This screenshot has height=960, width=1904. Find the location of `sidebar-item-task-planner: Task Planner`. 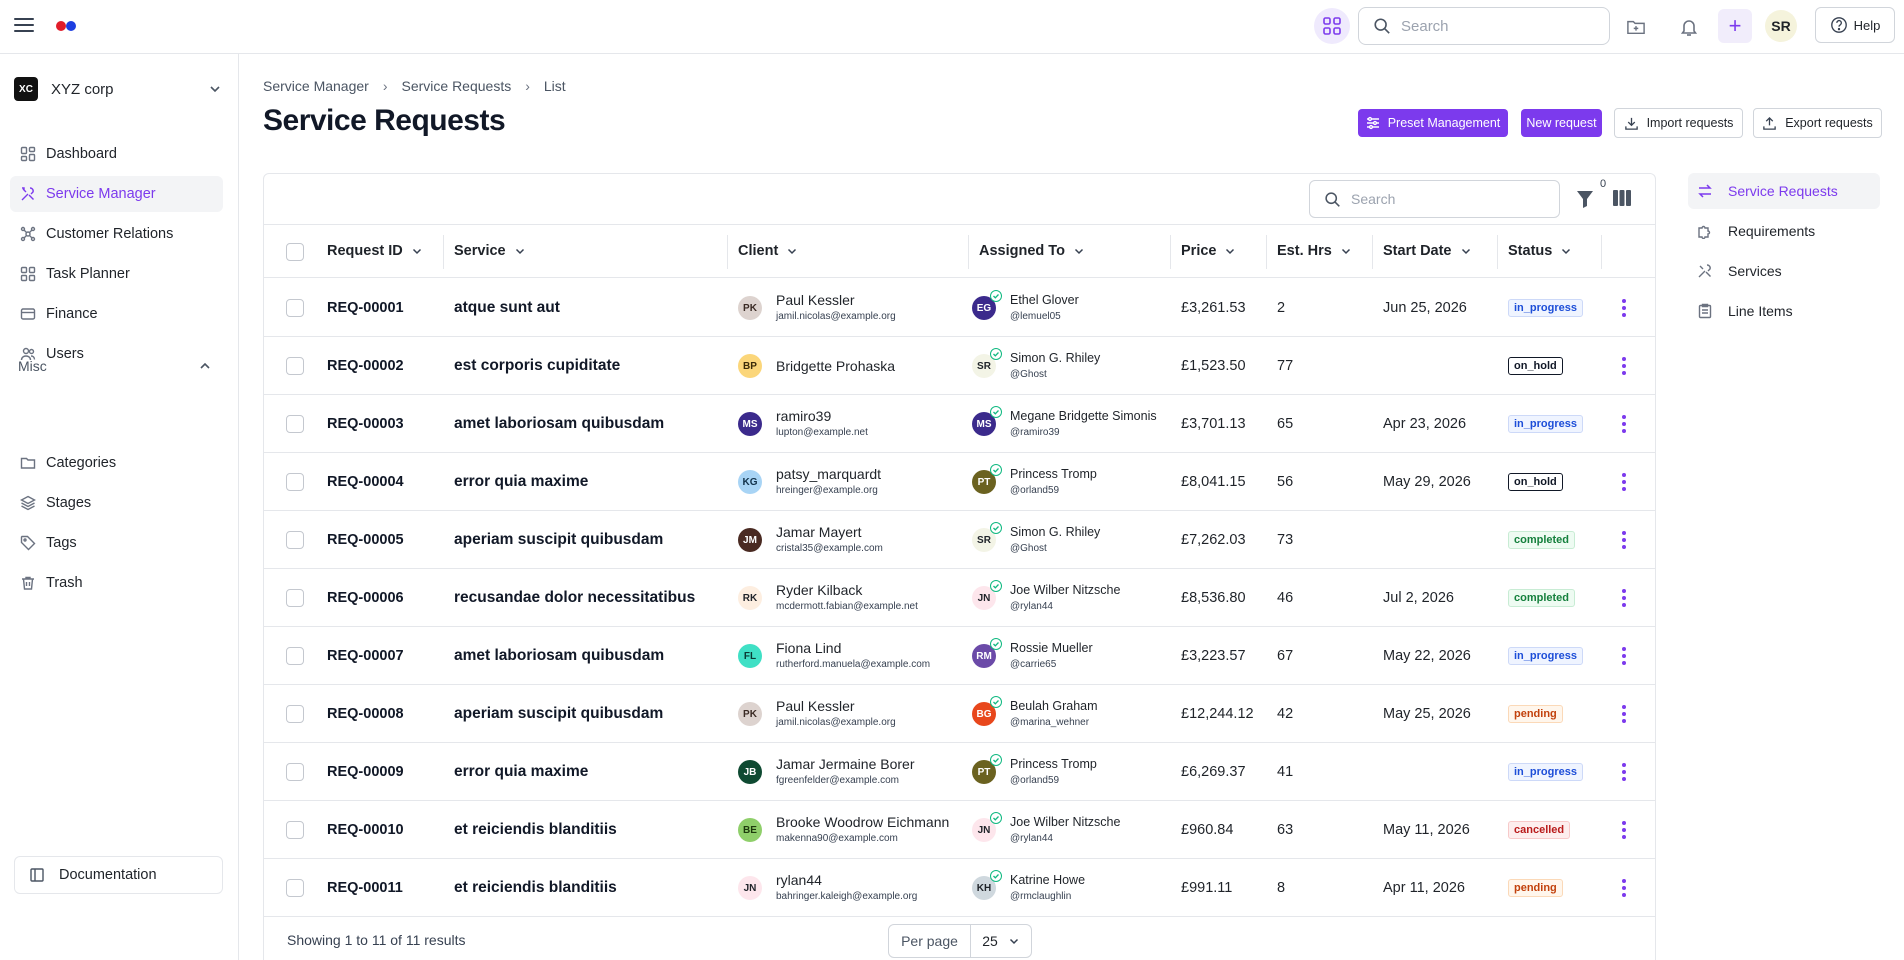

sidebar-item-task-planner: Task Planner is located at coordinates (116, 274).